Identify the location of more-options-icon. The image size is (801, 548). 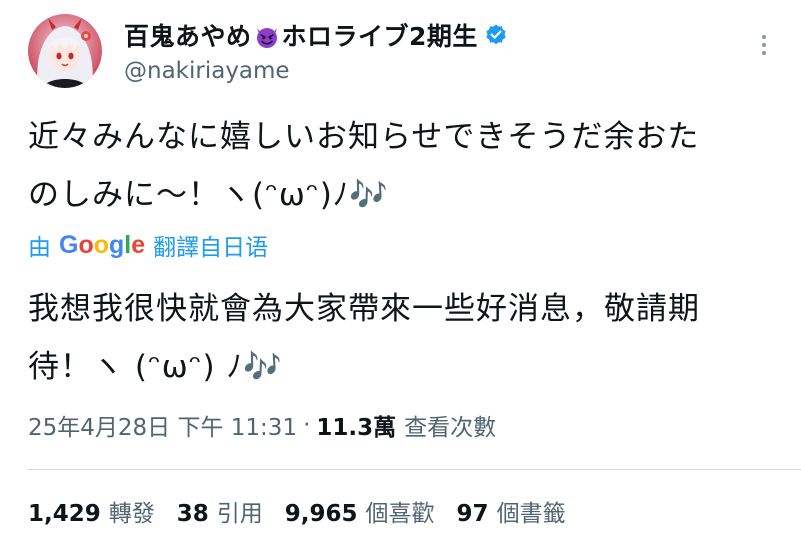
(764, 45).